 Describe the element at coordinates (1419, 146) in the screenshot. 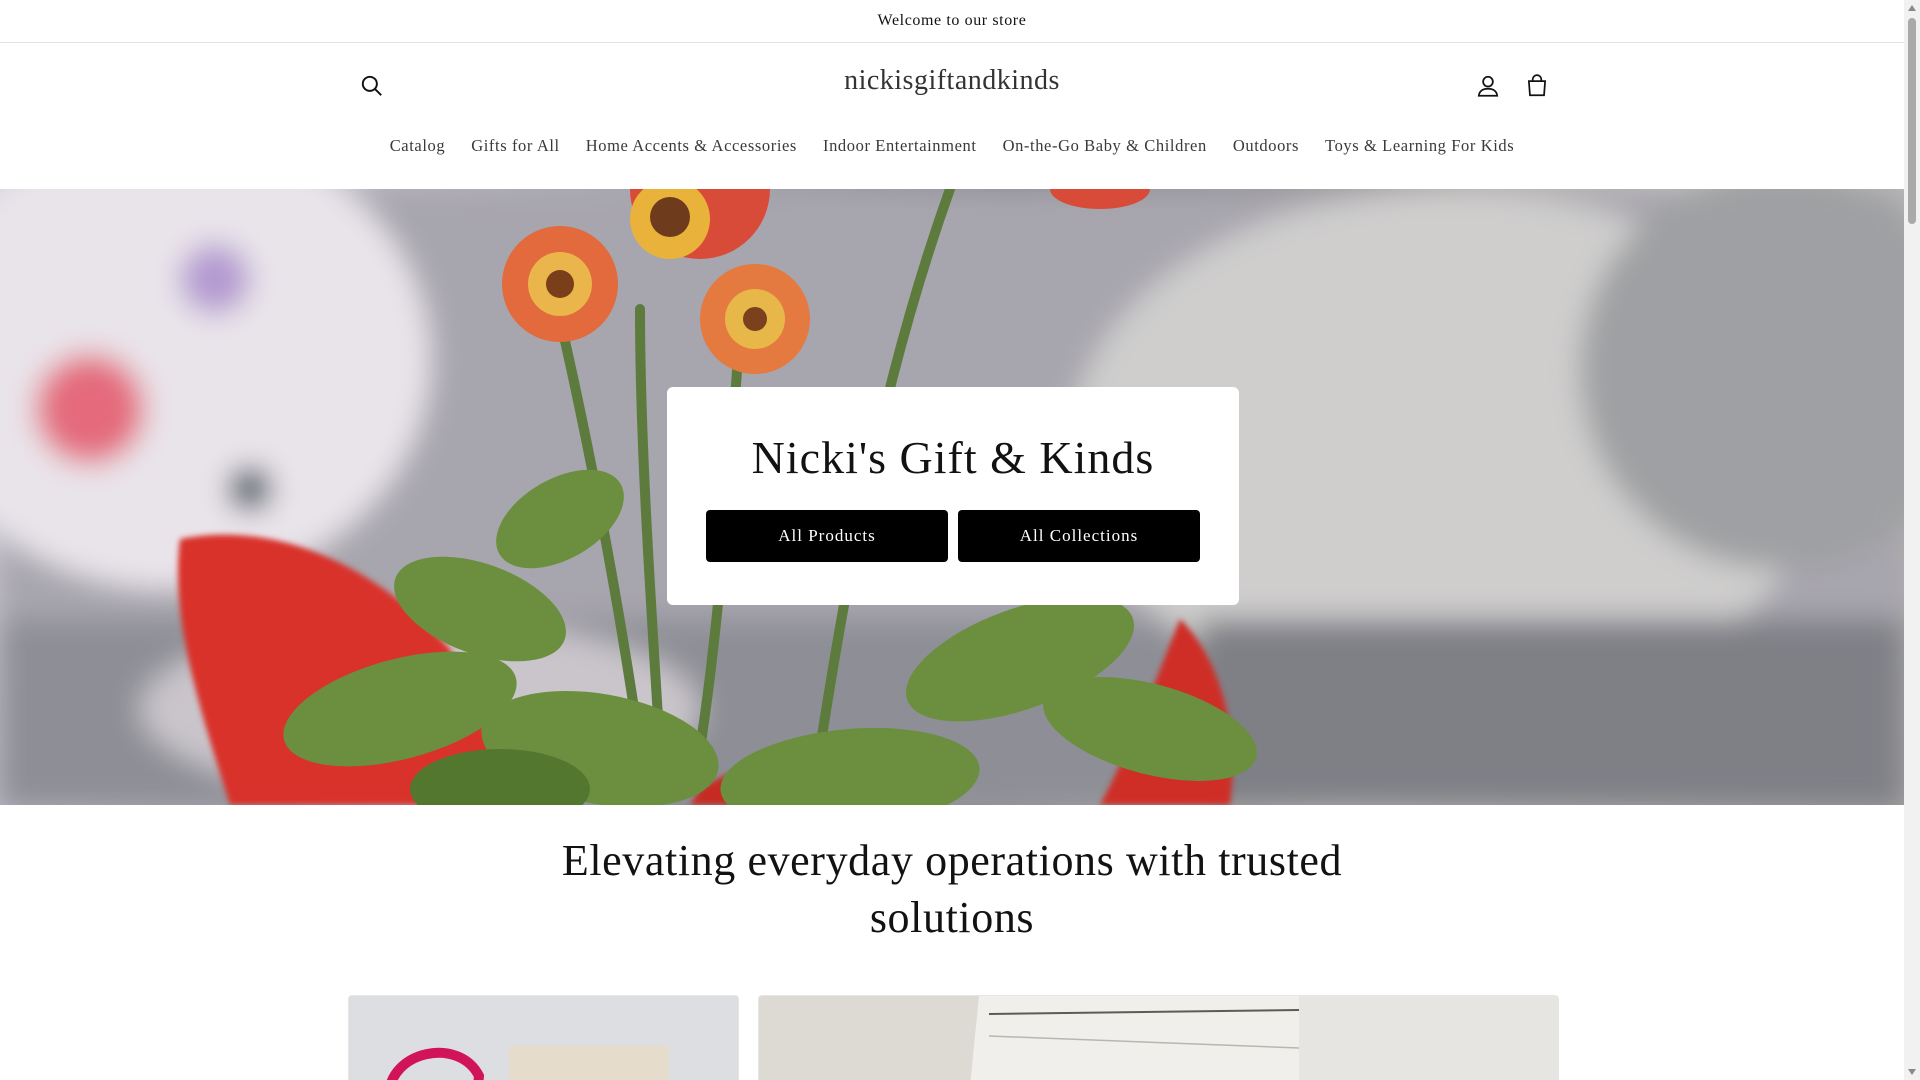

I see `nav-item-toys-learning: Toys & Learning For Kids` at that location.